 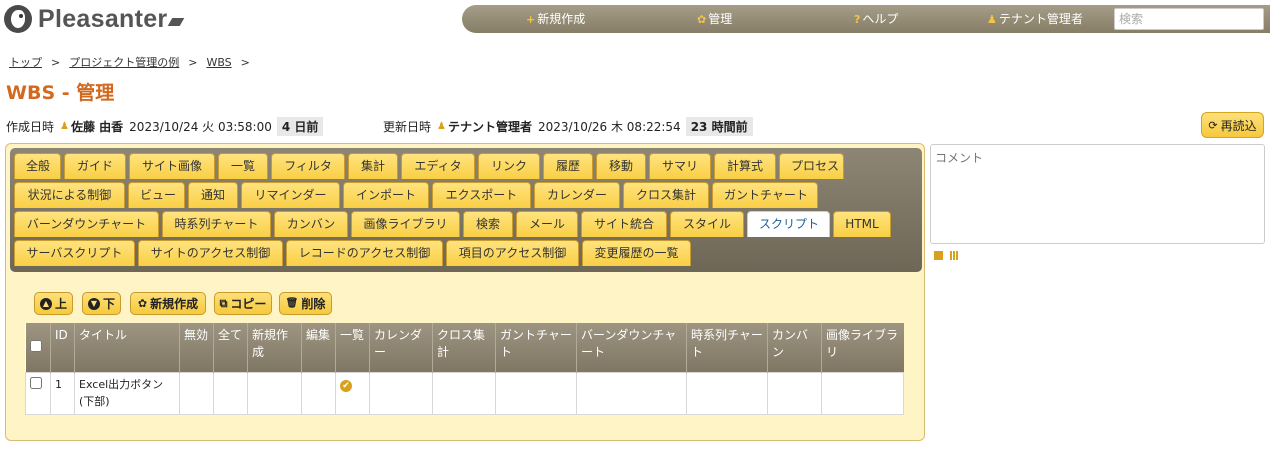 What do you see at coordinates (405, 224) in the screenshot?
I see `tab-image-library: 画像ライブラリ` at bounding box center [405, 224].